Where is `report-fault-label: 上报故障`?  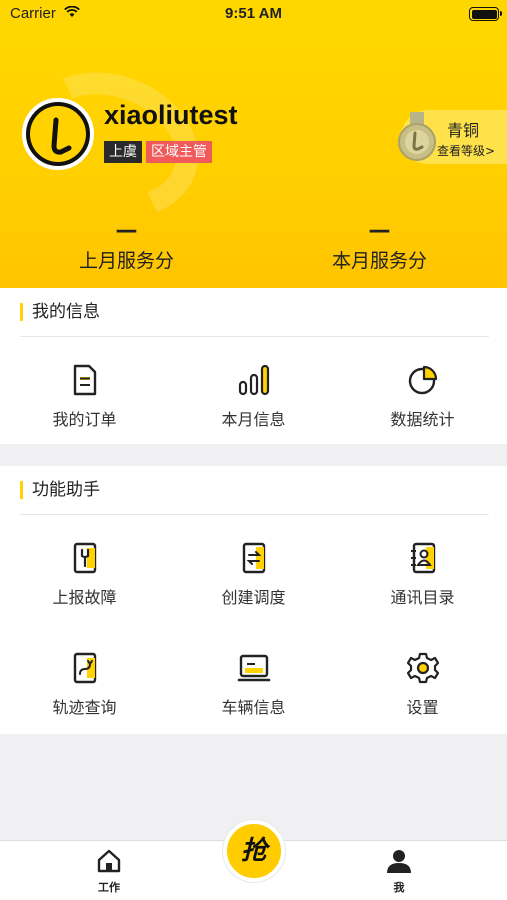
report-fault-label: 上报故障 is located at coordinates (84, 597).